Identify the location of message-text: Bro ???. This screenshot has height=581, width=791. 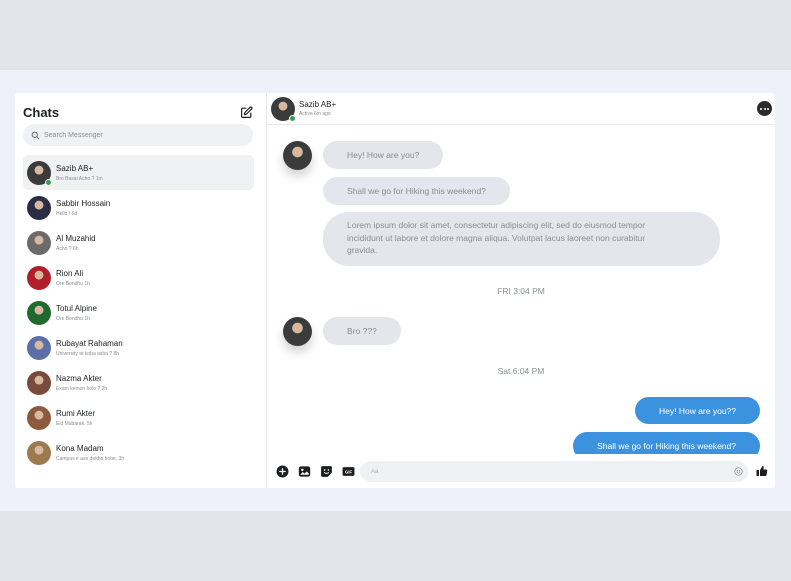
(362, 331).